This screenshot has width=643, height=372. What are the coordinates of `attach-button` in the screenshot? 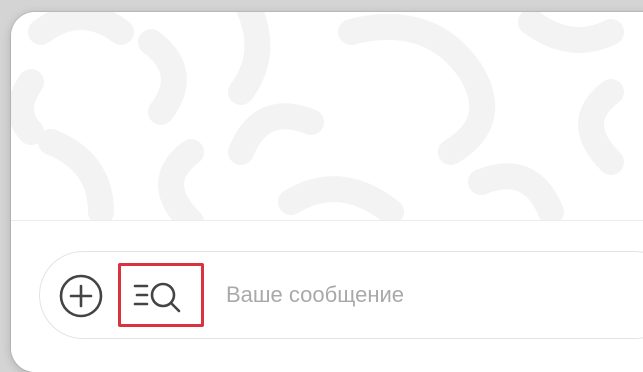 It's located at (81, 296).